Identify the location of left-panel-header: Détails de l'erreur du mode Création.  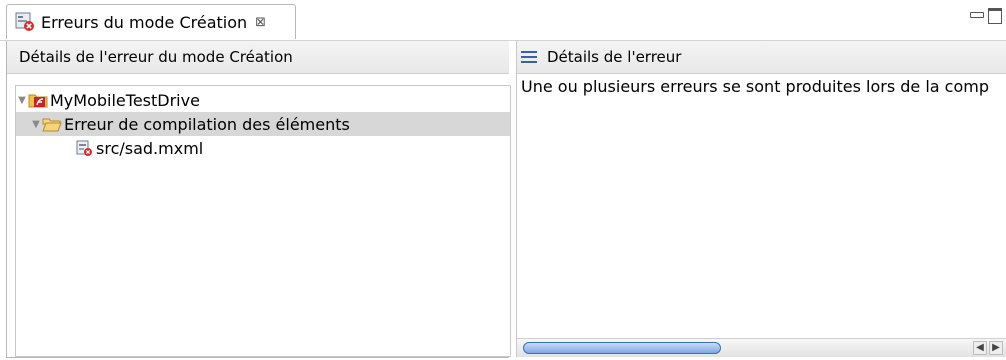
(258, 57).